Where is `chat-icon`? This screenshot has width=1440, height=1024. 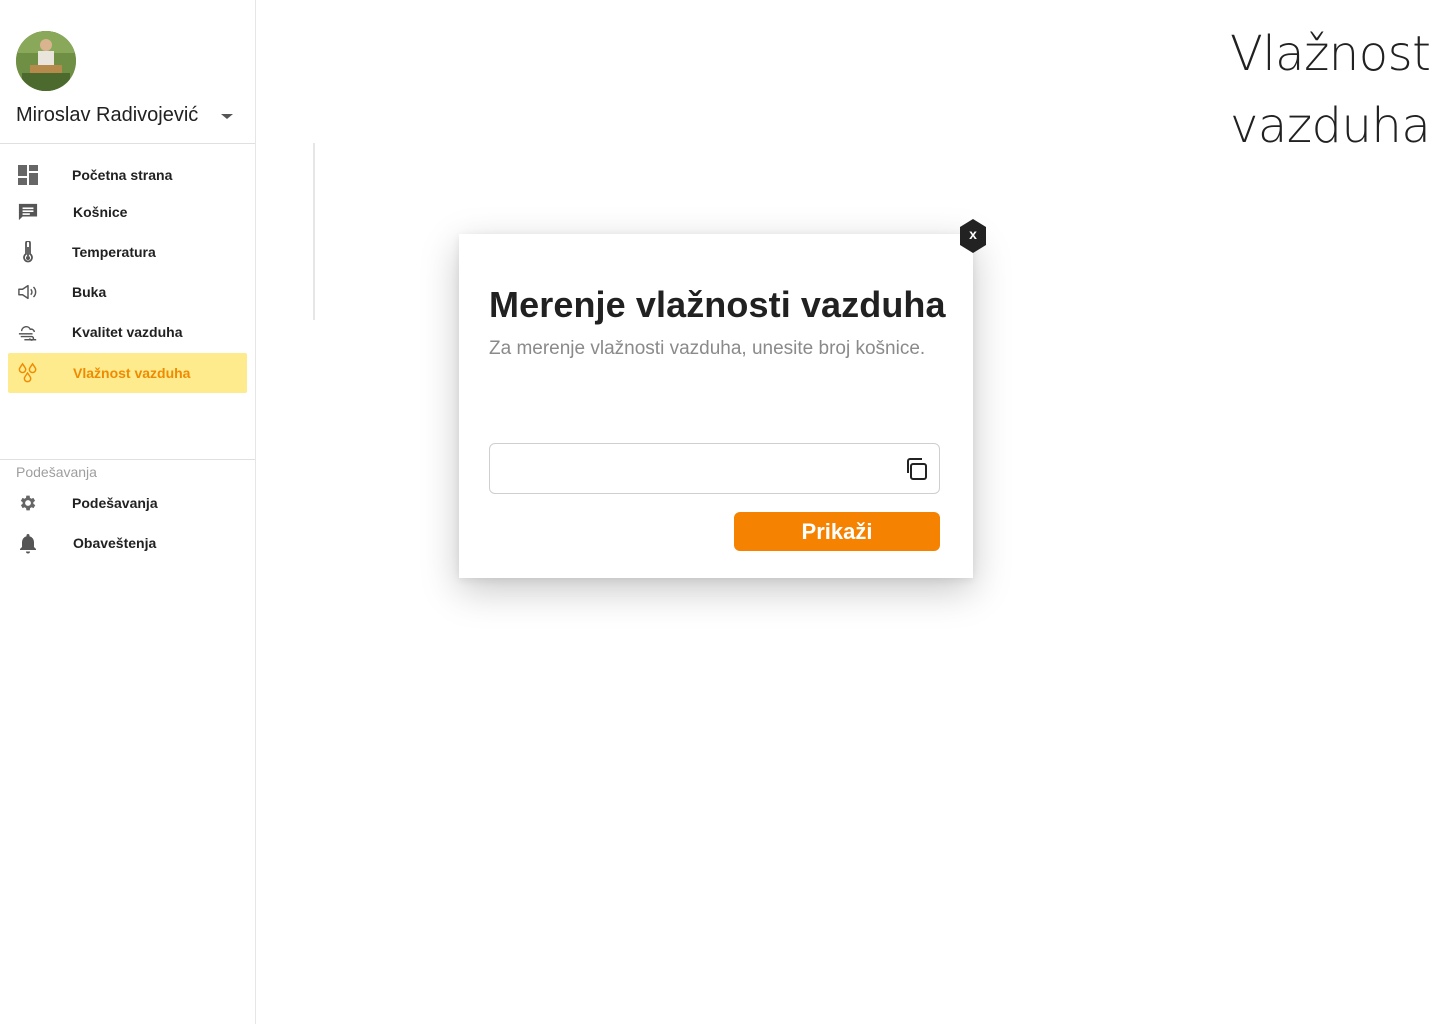
chat-icon is located at coordinates (28, 212).